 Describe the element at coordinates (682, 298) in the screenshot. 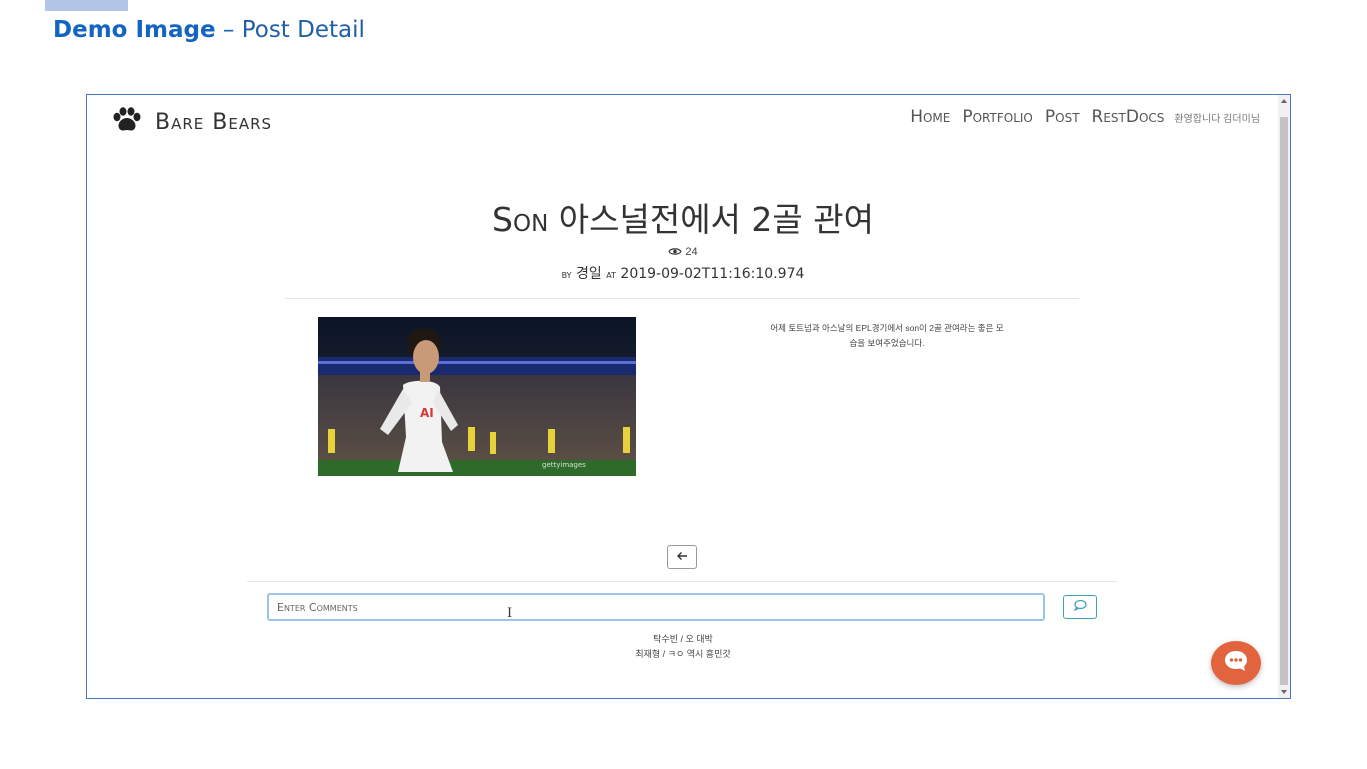

I see `title-divider` at that location.